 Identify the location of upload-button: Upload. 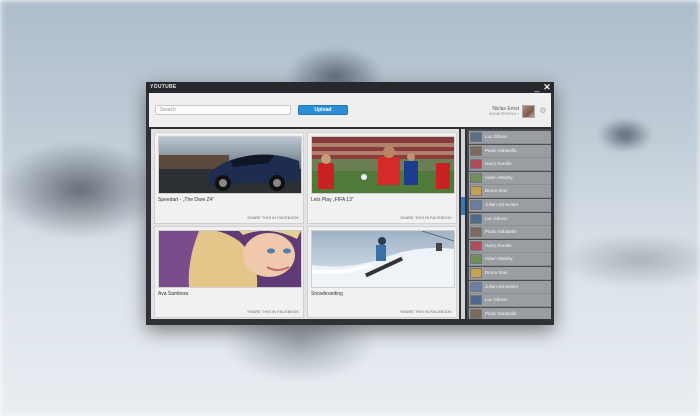
(323, 110).